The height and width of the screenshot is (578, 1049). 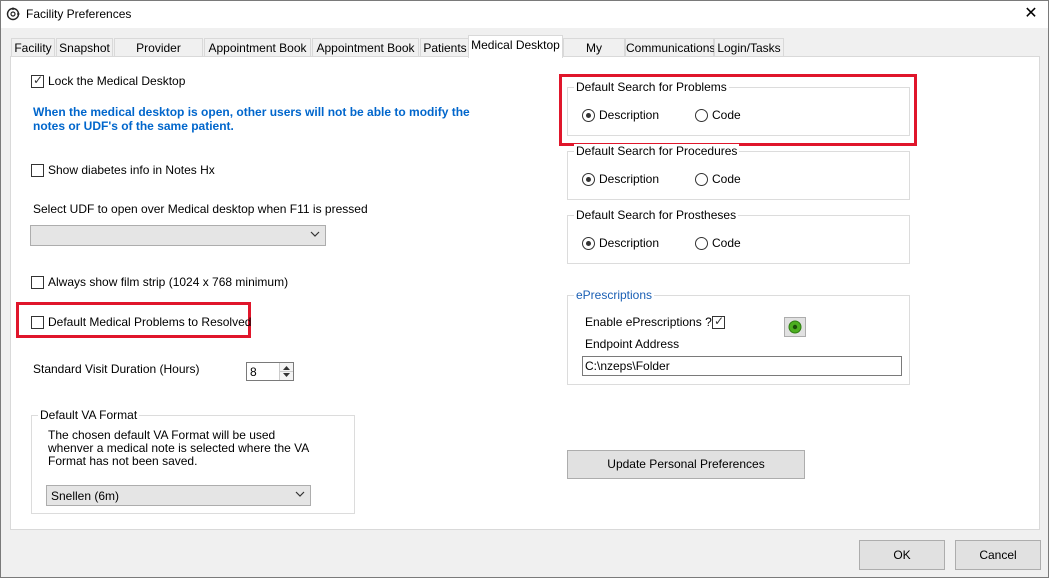 I want to click on lock-desktop-checkbox: ✓, so click(x=37, y=80).